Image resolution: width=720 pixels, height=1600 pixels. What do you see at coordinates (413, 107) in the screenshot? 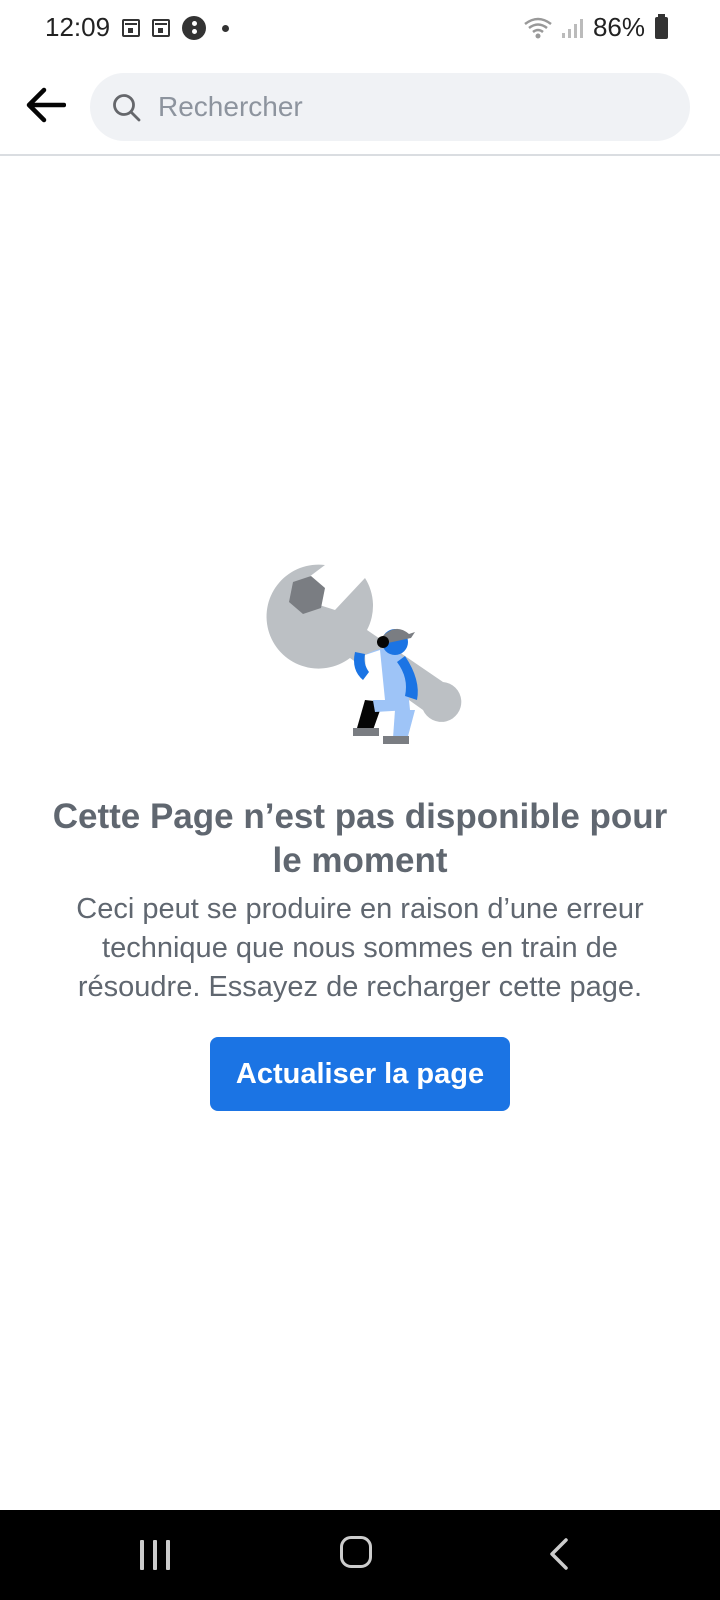
I see `search-input` at bounding box center [413, 107].